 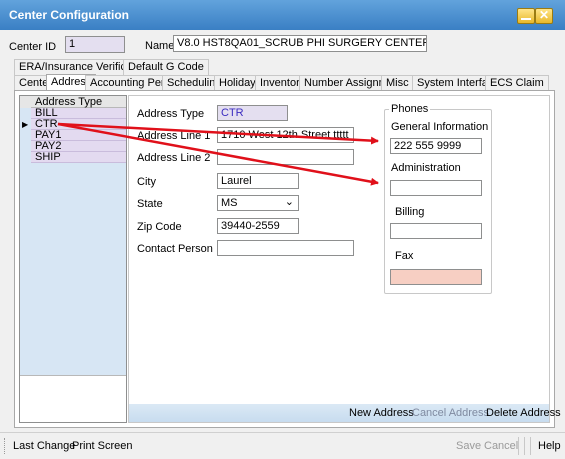 What do you see at coordinates (78, 157) in the screenshot?
I see `grid-row-ship: SHIP` at bounding box center [78, 157].